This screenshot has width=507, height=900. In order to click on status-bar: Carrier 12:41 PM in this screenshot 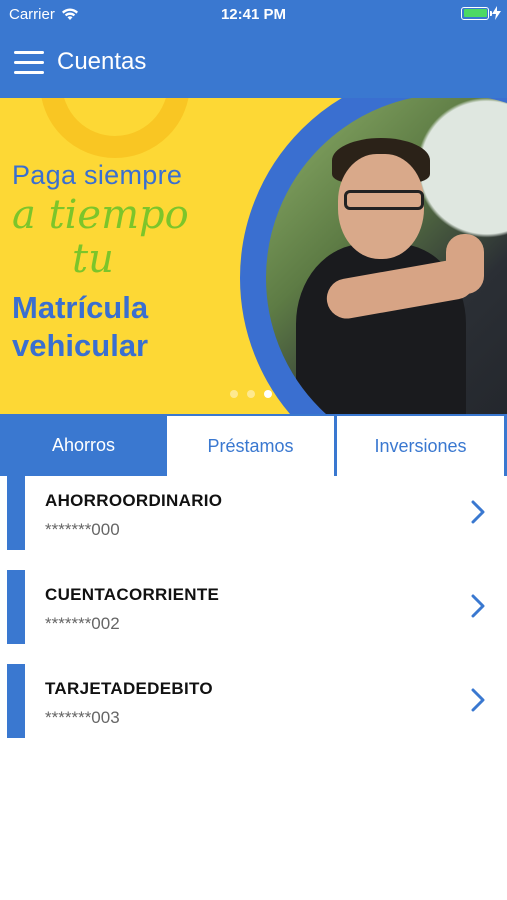, I will do `click(253, 15)`.